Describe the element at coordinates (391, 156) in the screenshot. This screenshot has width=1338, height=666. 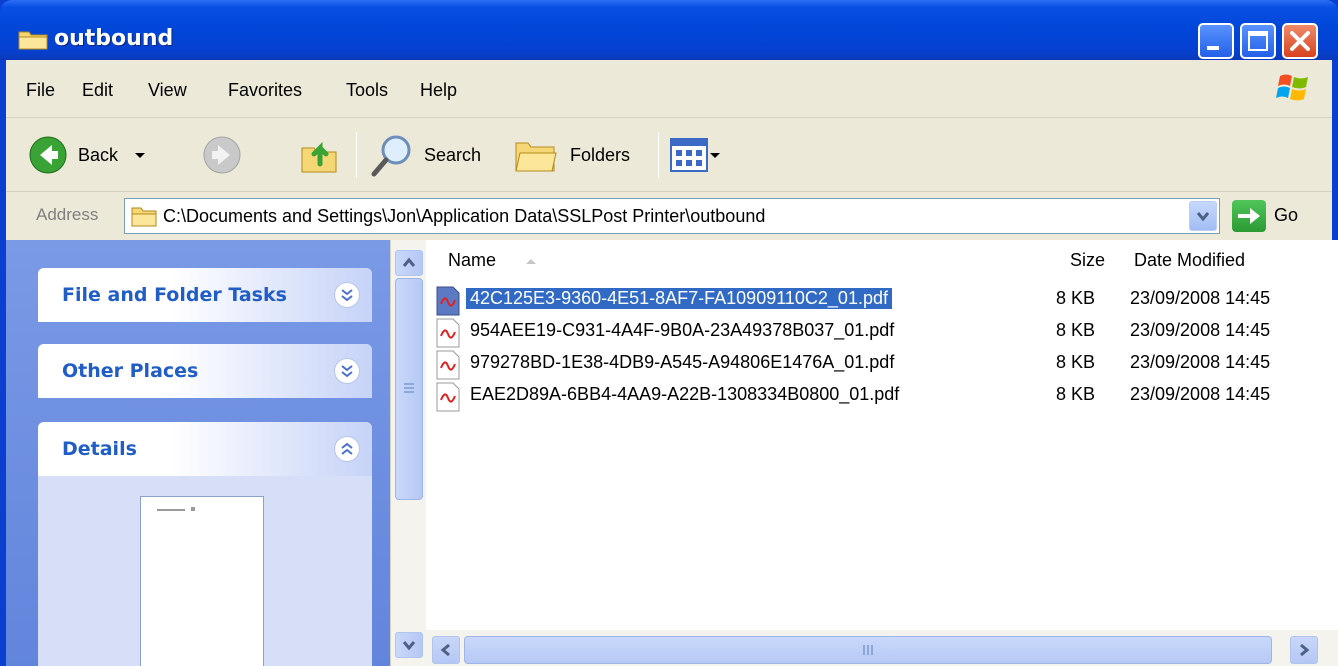
I see `search-icon` at that location.